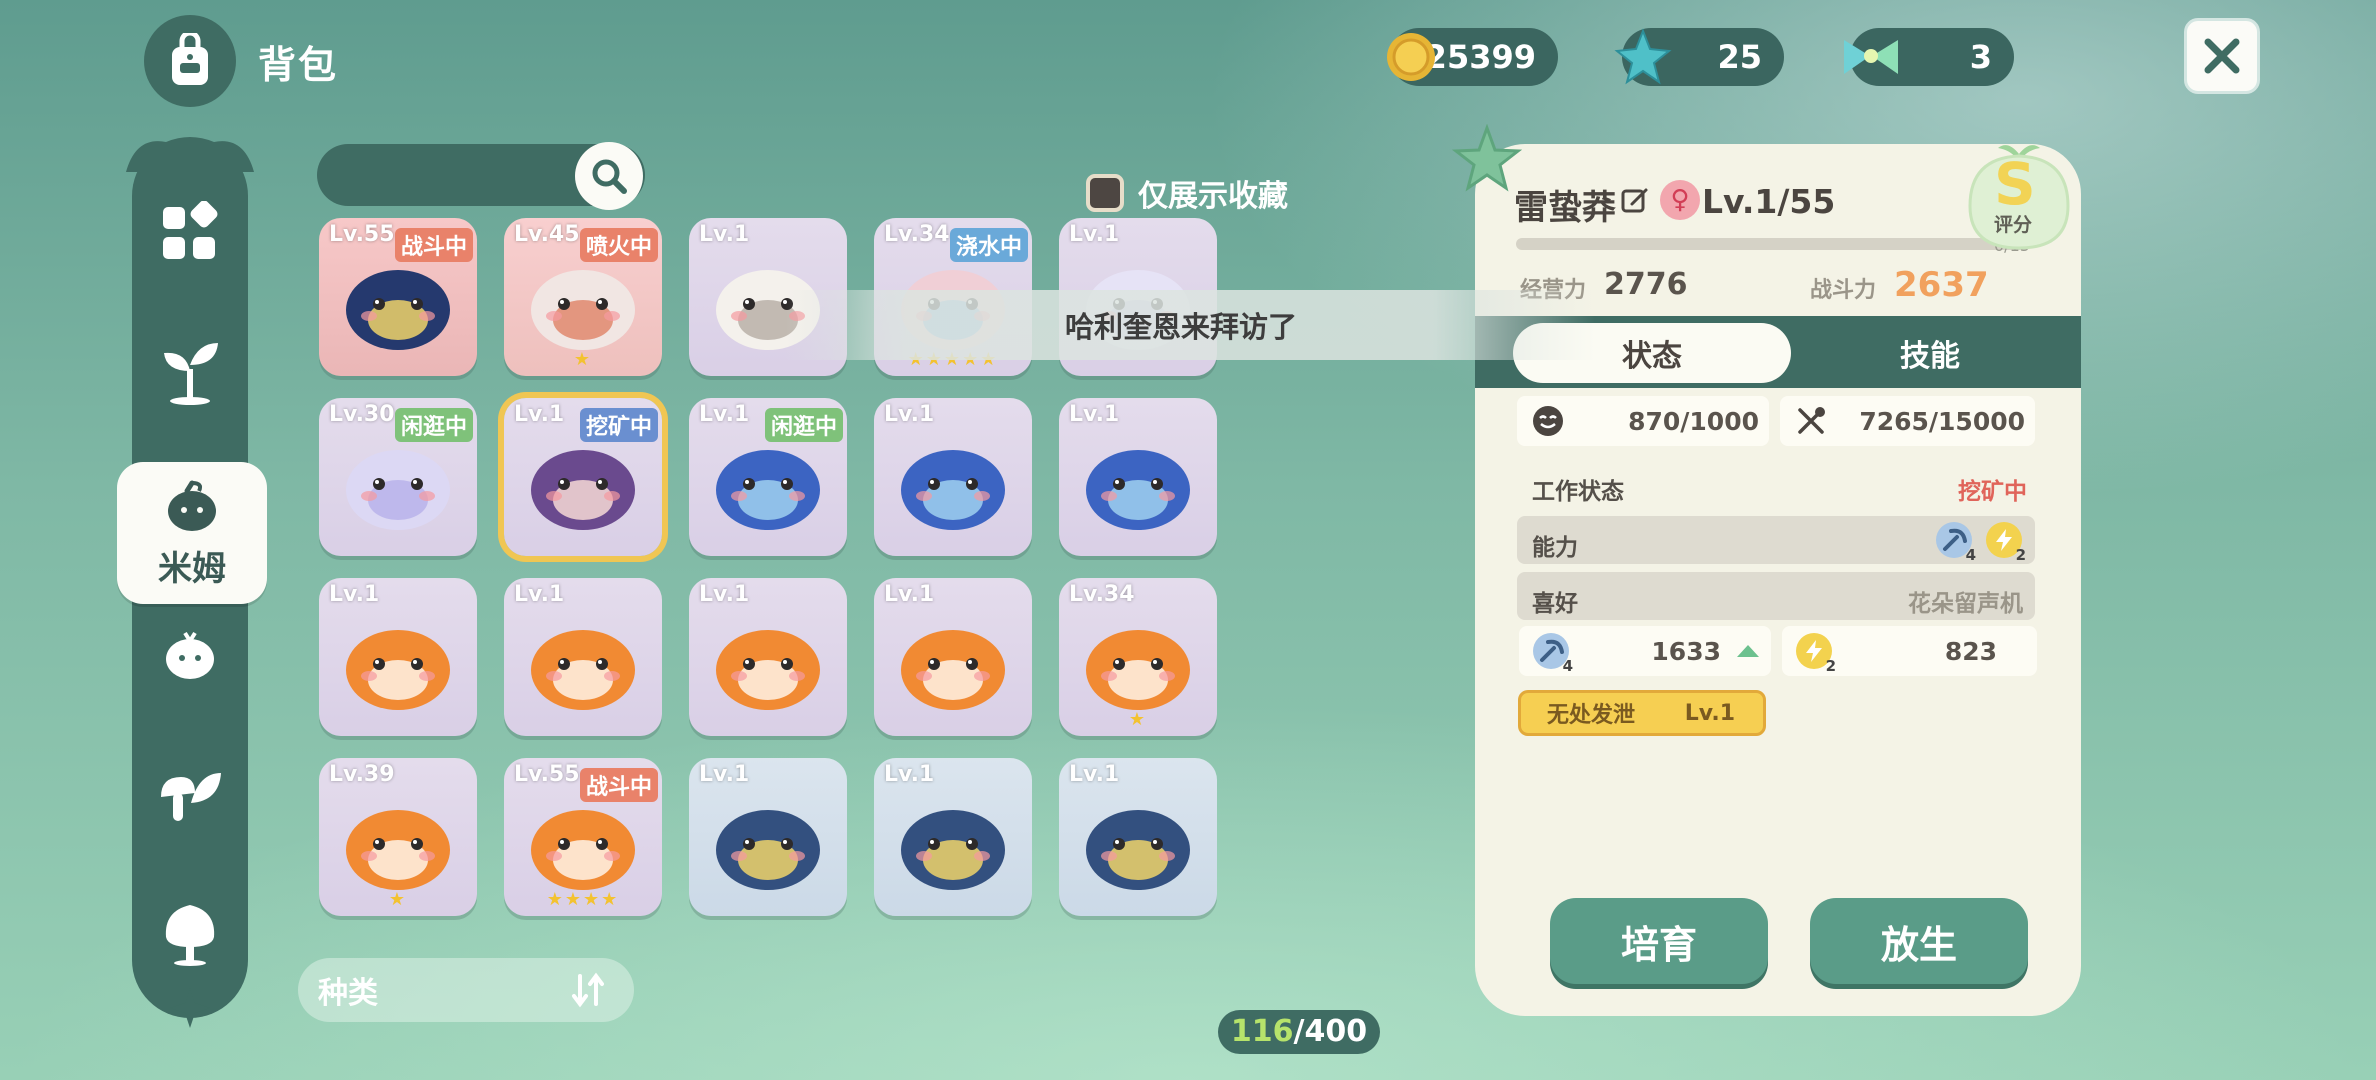  Describe the element at coordinates (190, 654) in the screenshot. I see `sidebar-item-pets` at that location.